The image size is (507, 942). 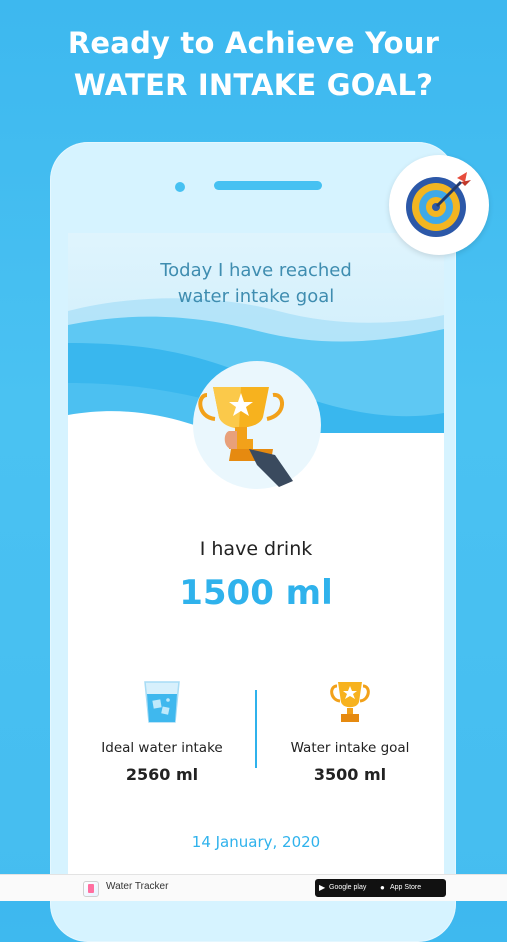 I want to click on app-logo-icon, so click(x=91, y=889).